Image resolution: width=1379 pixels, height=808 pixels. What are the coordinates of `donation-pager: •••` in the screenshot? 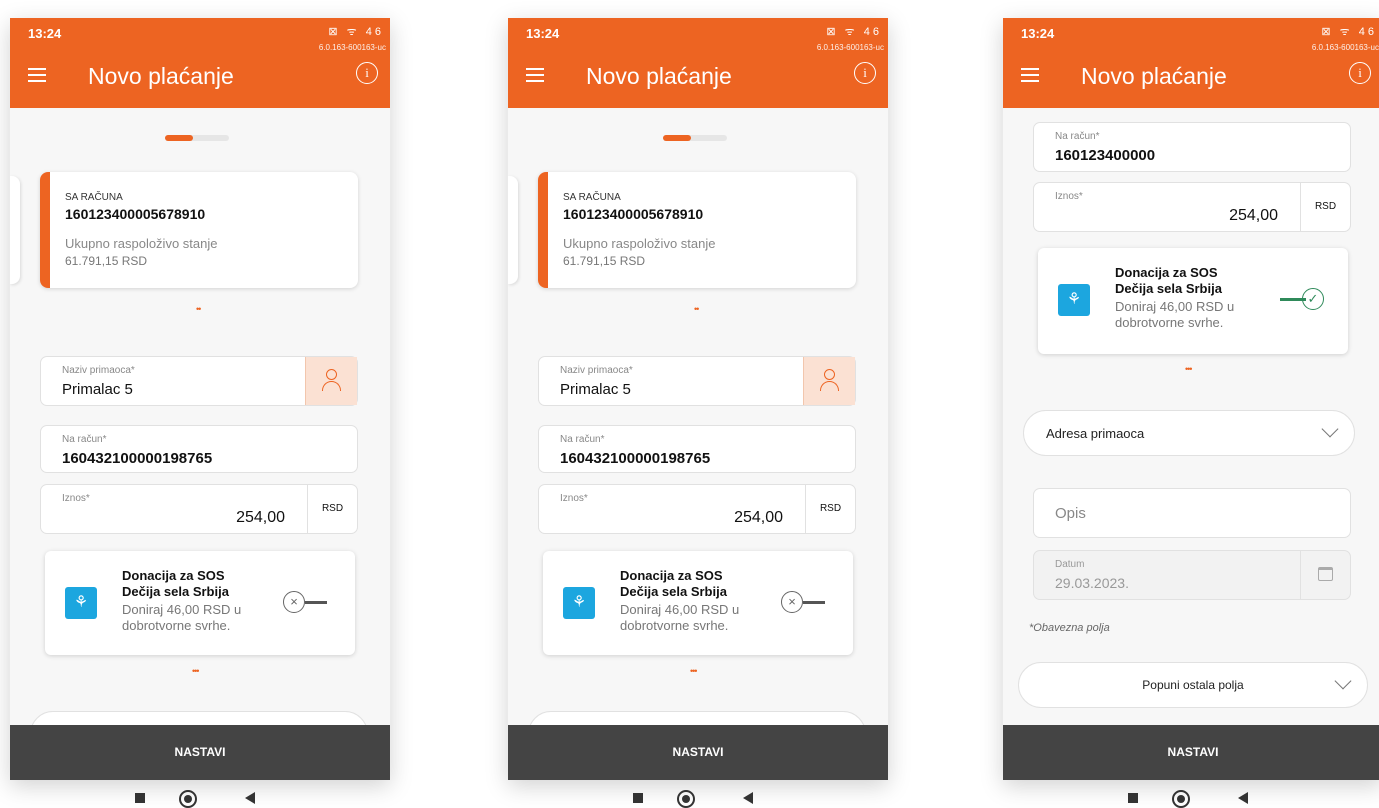 It's located at (196, 671).